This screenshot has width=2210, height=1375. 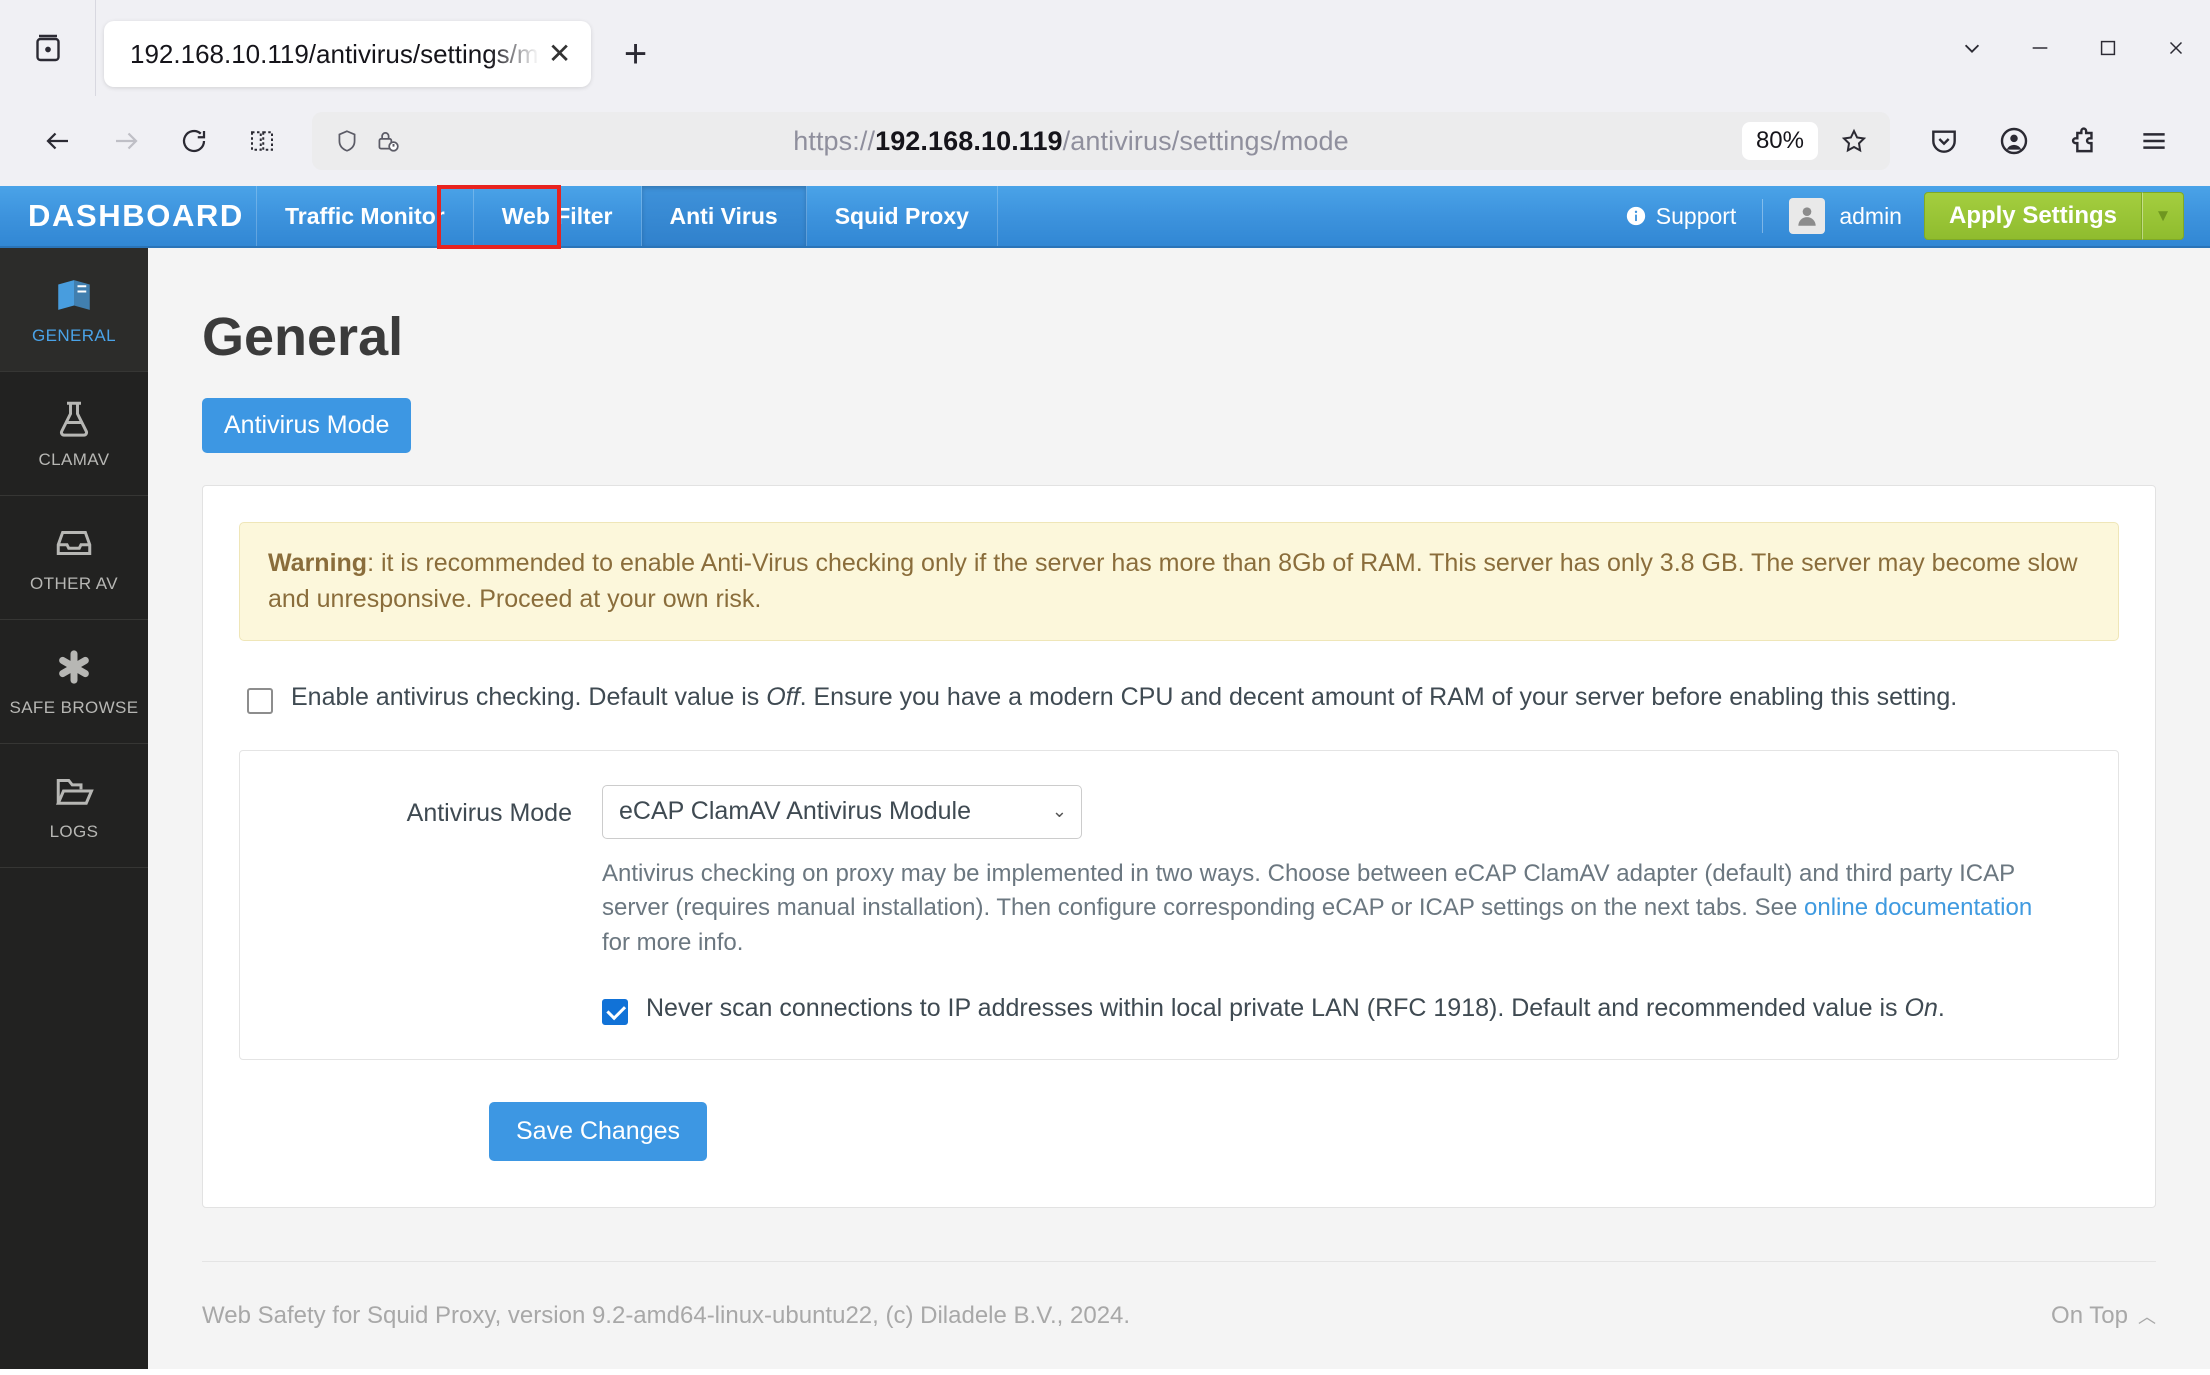 I want to click on chevron-down-icon: ⌄, so click(x=1059, y=811).